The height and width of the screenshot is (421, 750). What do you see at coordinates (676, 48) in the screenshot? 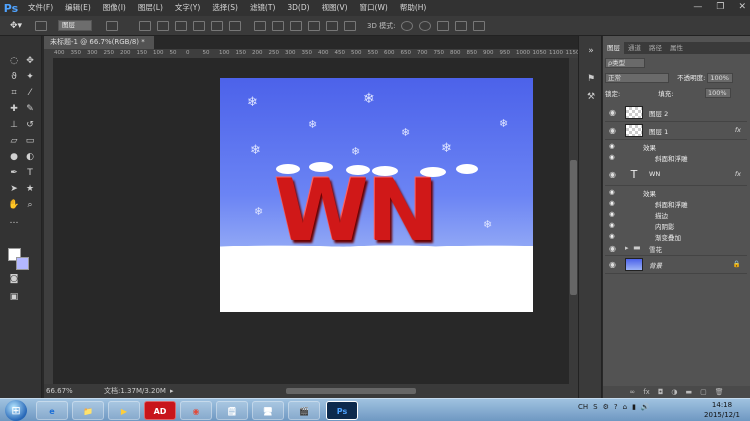
I see `tab-properties: 属性` at bounding box center [676, 48].